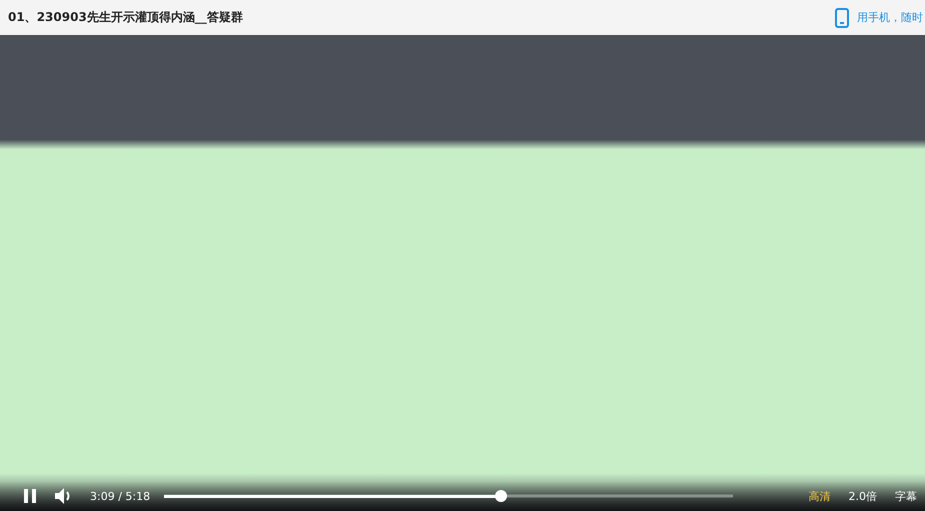 The width and height of the screenshot is (925, 511). What do you see at coordinates (500, 496) in the screenshot?
I see `progress-handle` at bounding box center [500, 496].